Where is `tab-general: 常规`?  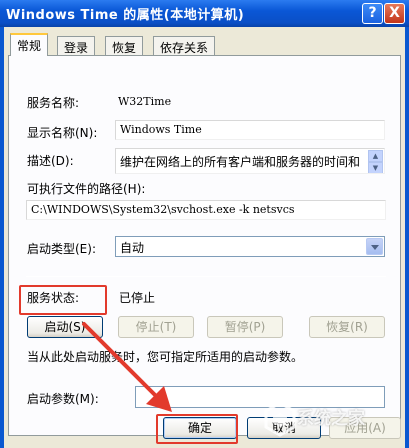
tab-general: 常规 is located at coordinates (29, 44).